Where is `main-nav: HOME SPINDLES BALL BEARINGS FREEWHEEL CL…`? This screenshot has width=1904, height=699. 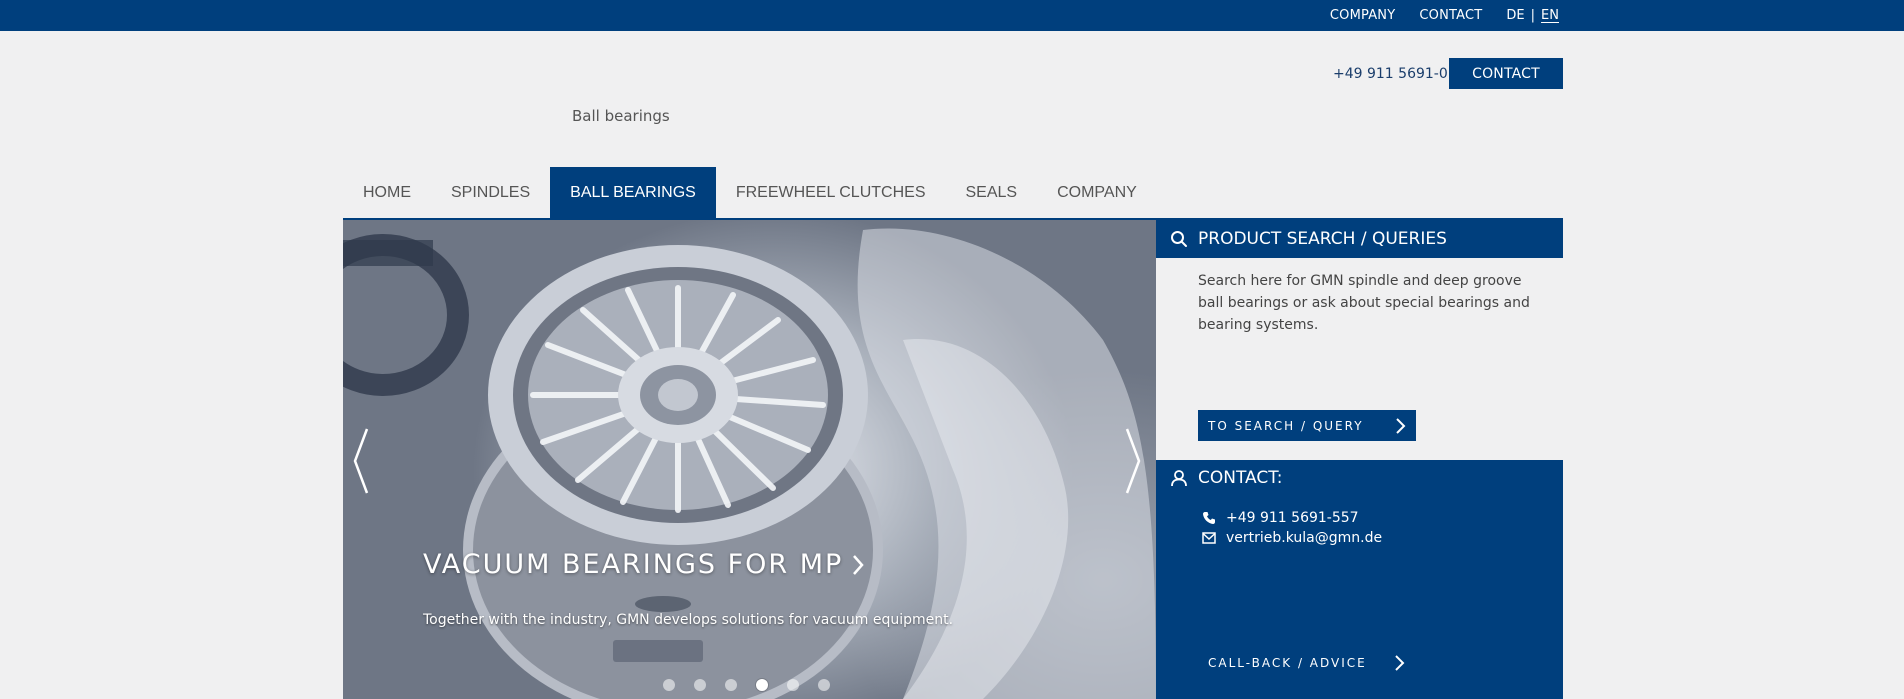 main-nav: HOME SPINDLES BALL BEARINGS FREEWHEEL CL… is located at coordinates (750, 192).